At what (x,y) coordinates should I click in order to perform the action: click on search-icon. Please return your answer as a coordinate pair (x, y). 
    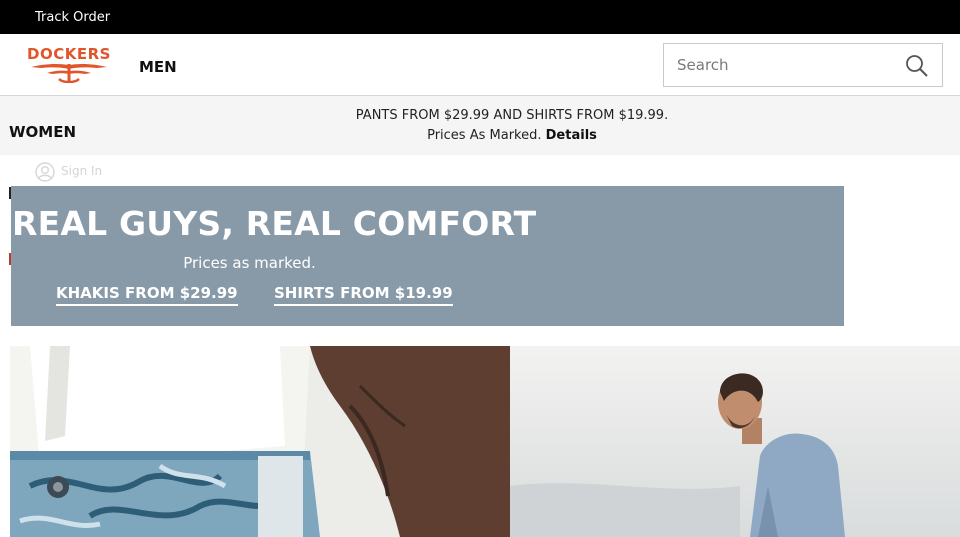
    Looking at the image, I should click on (917, 66).